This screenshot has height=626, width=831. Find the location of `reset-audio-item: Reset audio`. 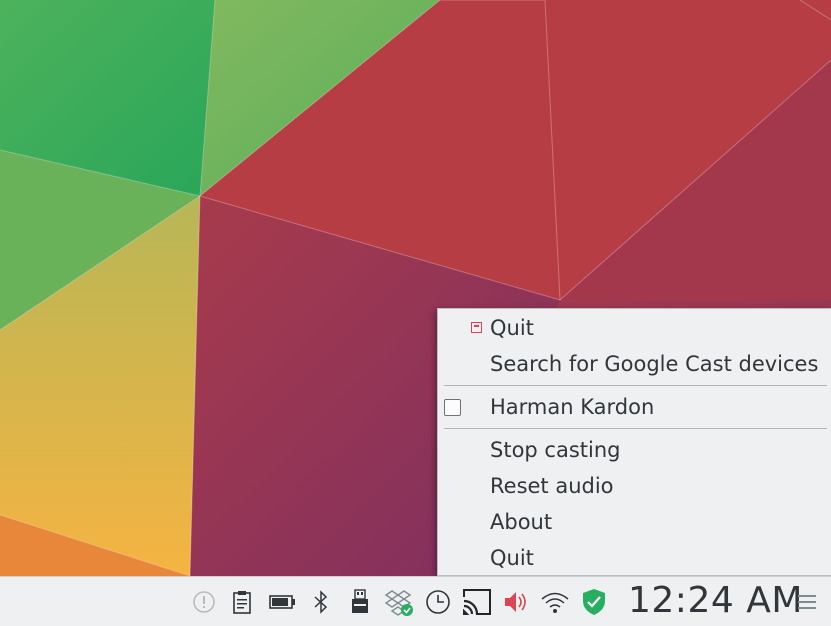

reset-audio-item: Reset audio is located at coordinates (634, 486).